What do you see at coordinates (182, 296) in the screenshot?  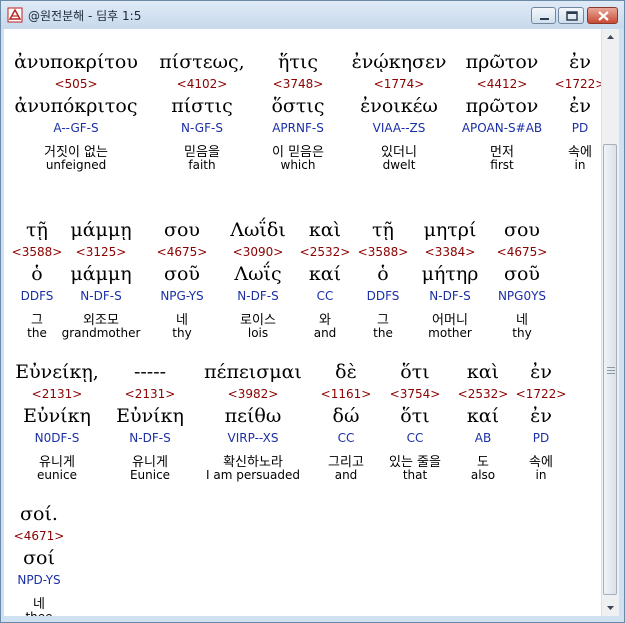 I see `parse-code: NPG-YS` at bounding box center [182, 296].